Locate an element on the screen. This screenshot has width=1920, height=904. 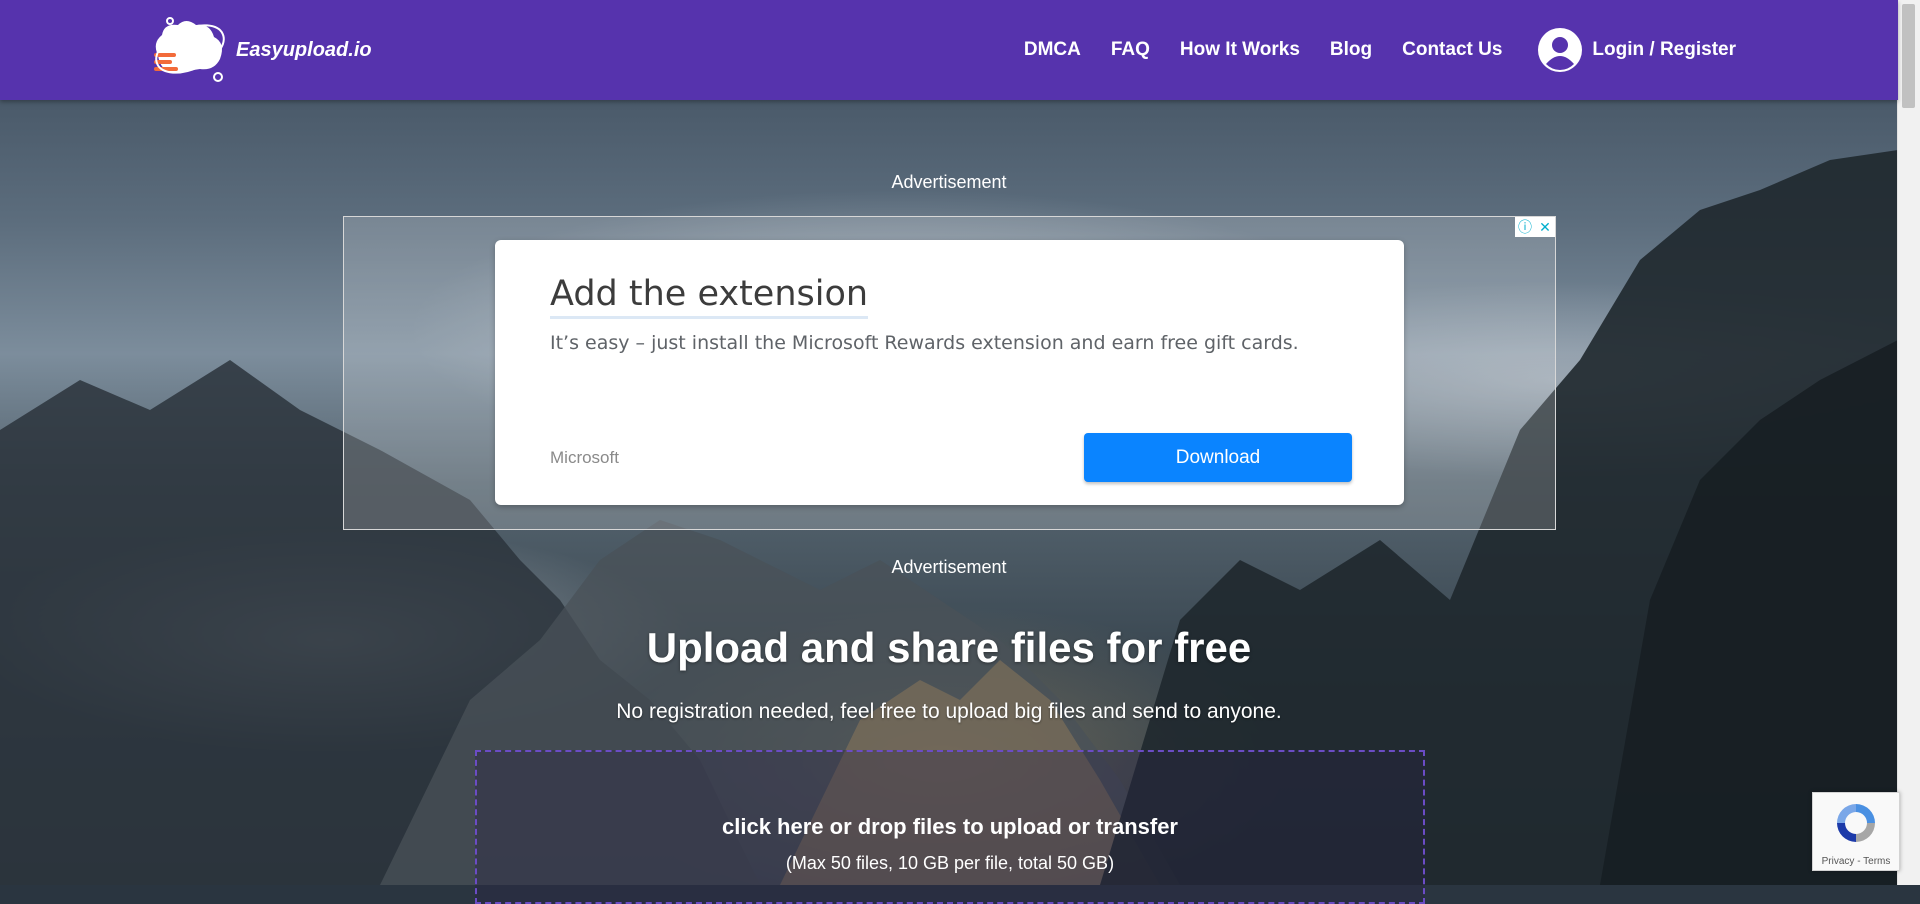
site-logo: Easyupload.io is located at coordinates (261, 50).